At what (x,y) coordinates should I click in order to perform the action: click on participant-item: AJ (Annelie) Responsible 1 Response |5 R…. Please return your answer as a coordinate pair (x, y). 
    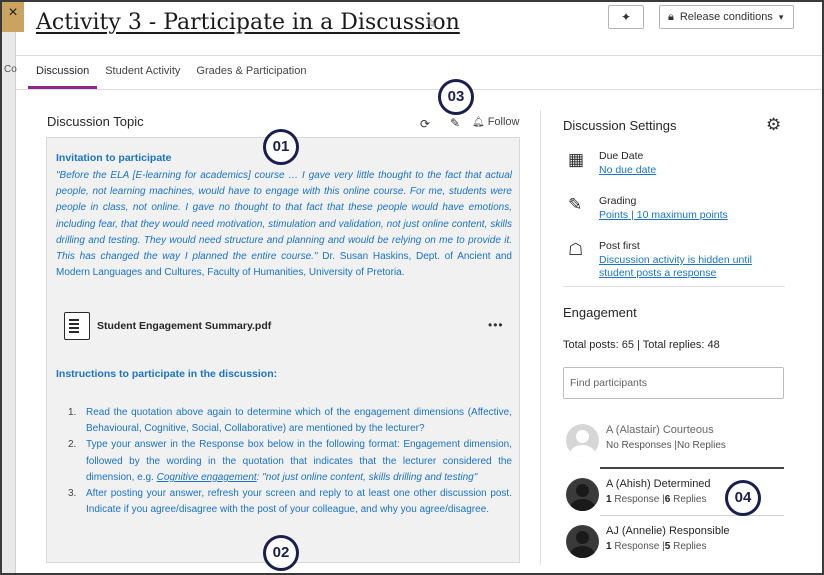
    Looking at the image, I should click on (676, 542).